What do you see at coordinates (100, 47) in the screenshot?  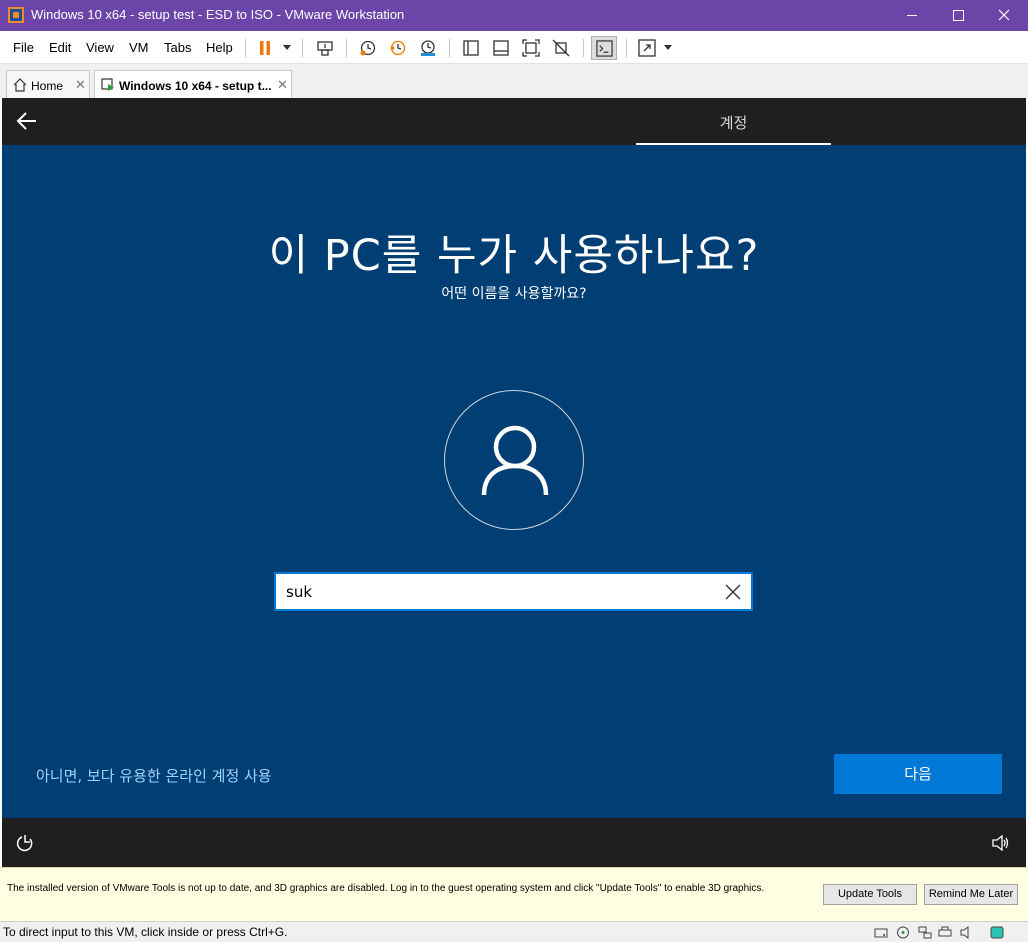 I see `menu-view: View` at bounding box center [100, 47].